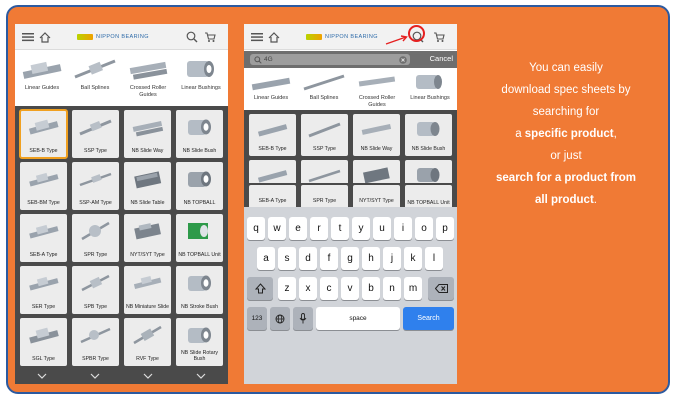  Describe the element at coordinates (371, 288) in the screenshot. I see `key-b: b` at that location.